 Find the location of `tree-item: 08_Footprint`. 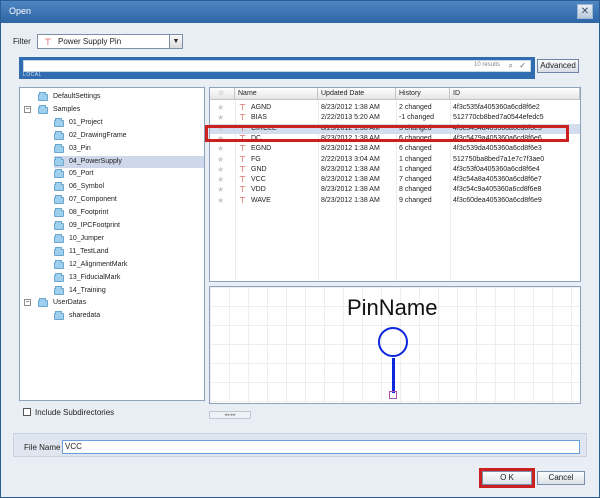

tree-item: 08_Footprint is located at coordinates (129, 213).